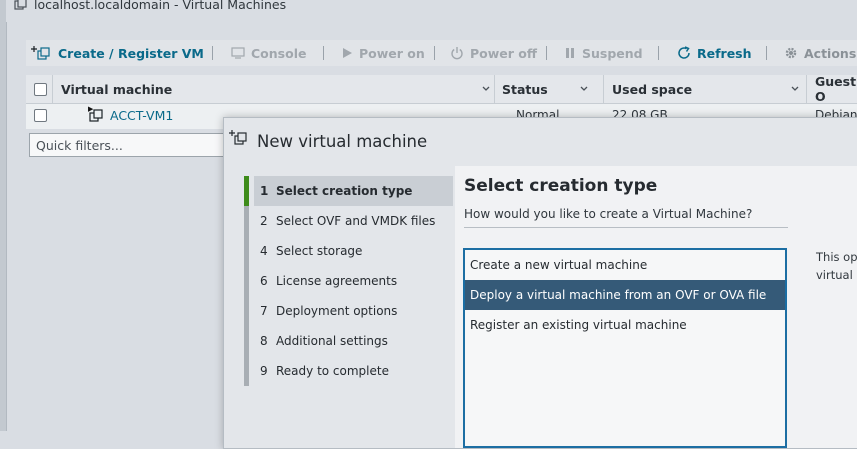  Describe the element at coordinates (457, 53) in the screenshot. I see `power-icon` at that location.